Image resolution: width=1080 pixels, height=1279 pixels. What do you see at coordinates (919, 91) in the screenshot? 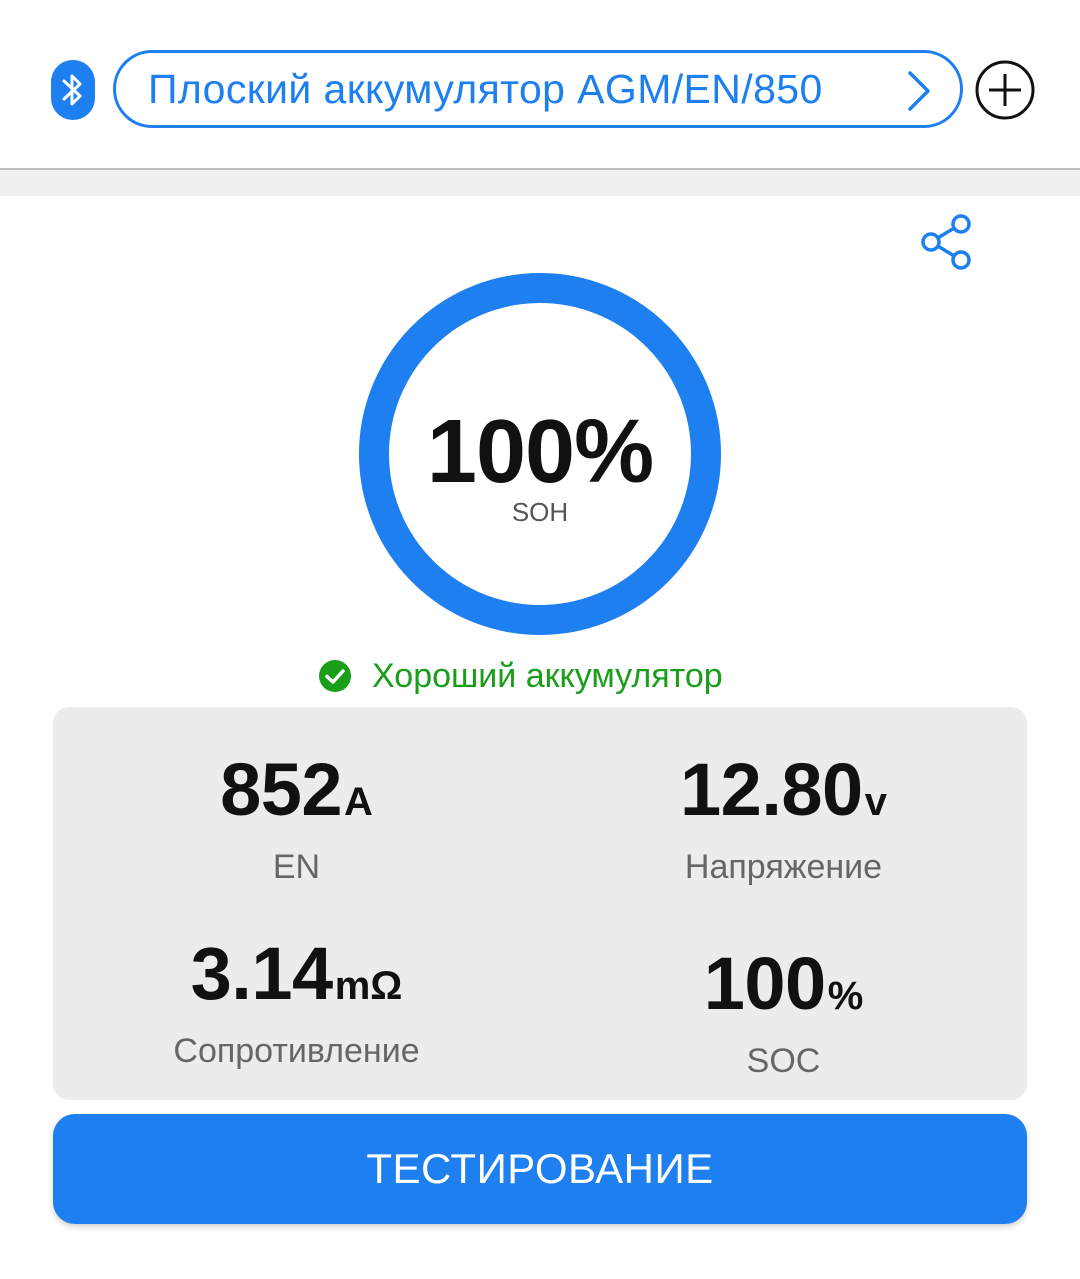
I see `chevron-right-icon` at bounding box center [919, 91].